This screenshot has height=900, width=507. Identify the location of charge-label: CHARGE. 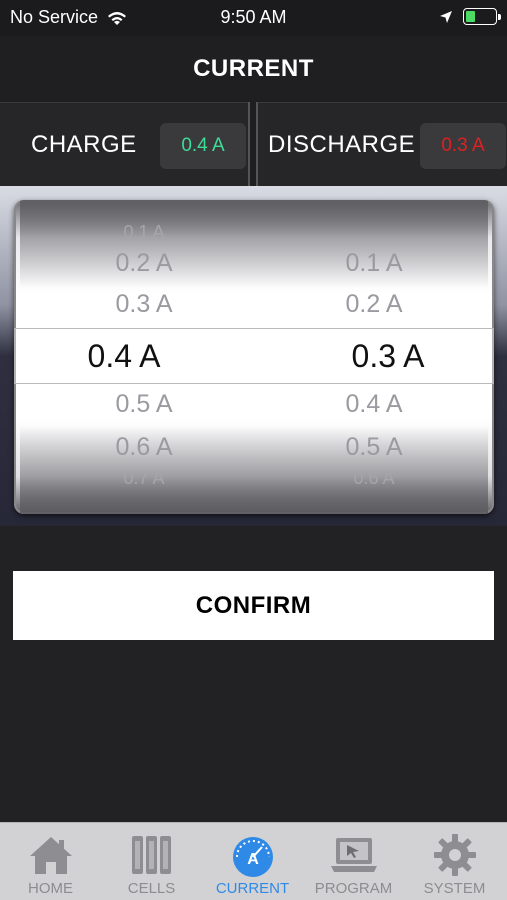
(84, 144).